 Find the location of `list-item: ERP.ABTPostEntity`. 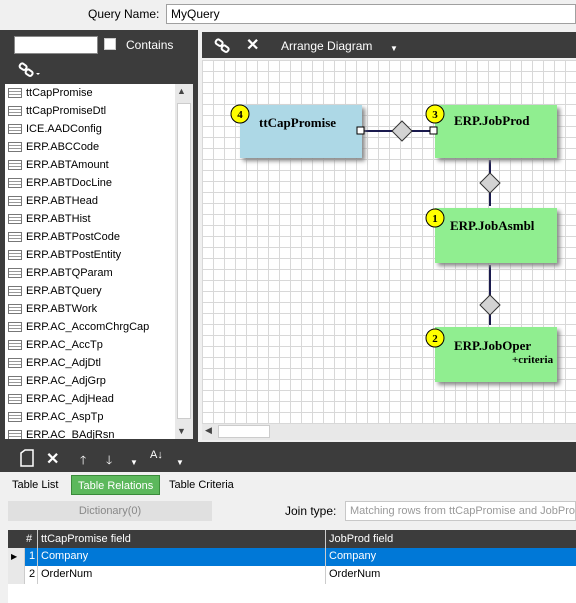

list-item: ERP.ABTPostEntity is located at coordinates (90, 255).